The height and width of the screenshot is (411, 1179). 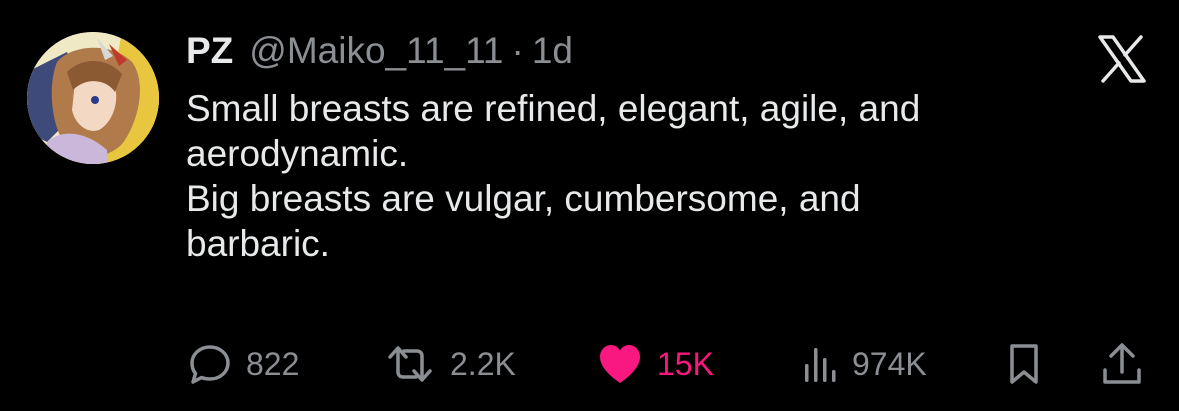 What do you see at coordinates (376, 51) in the screenshot?
I see `user-handle: @Maiko_11_11` at bounding box center [376, 51].